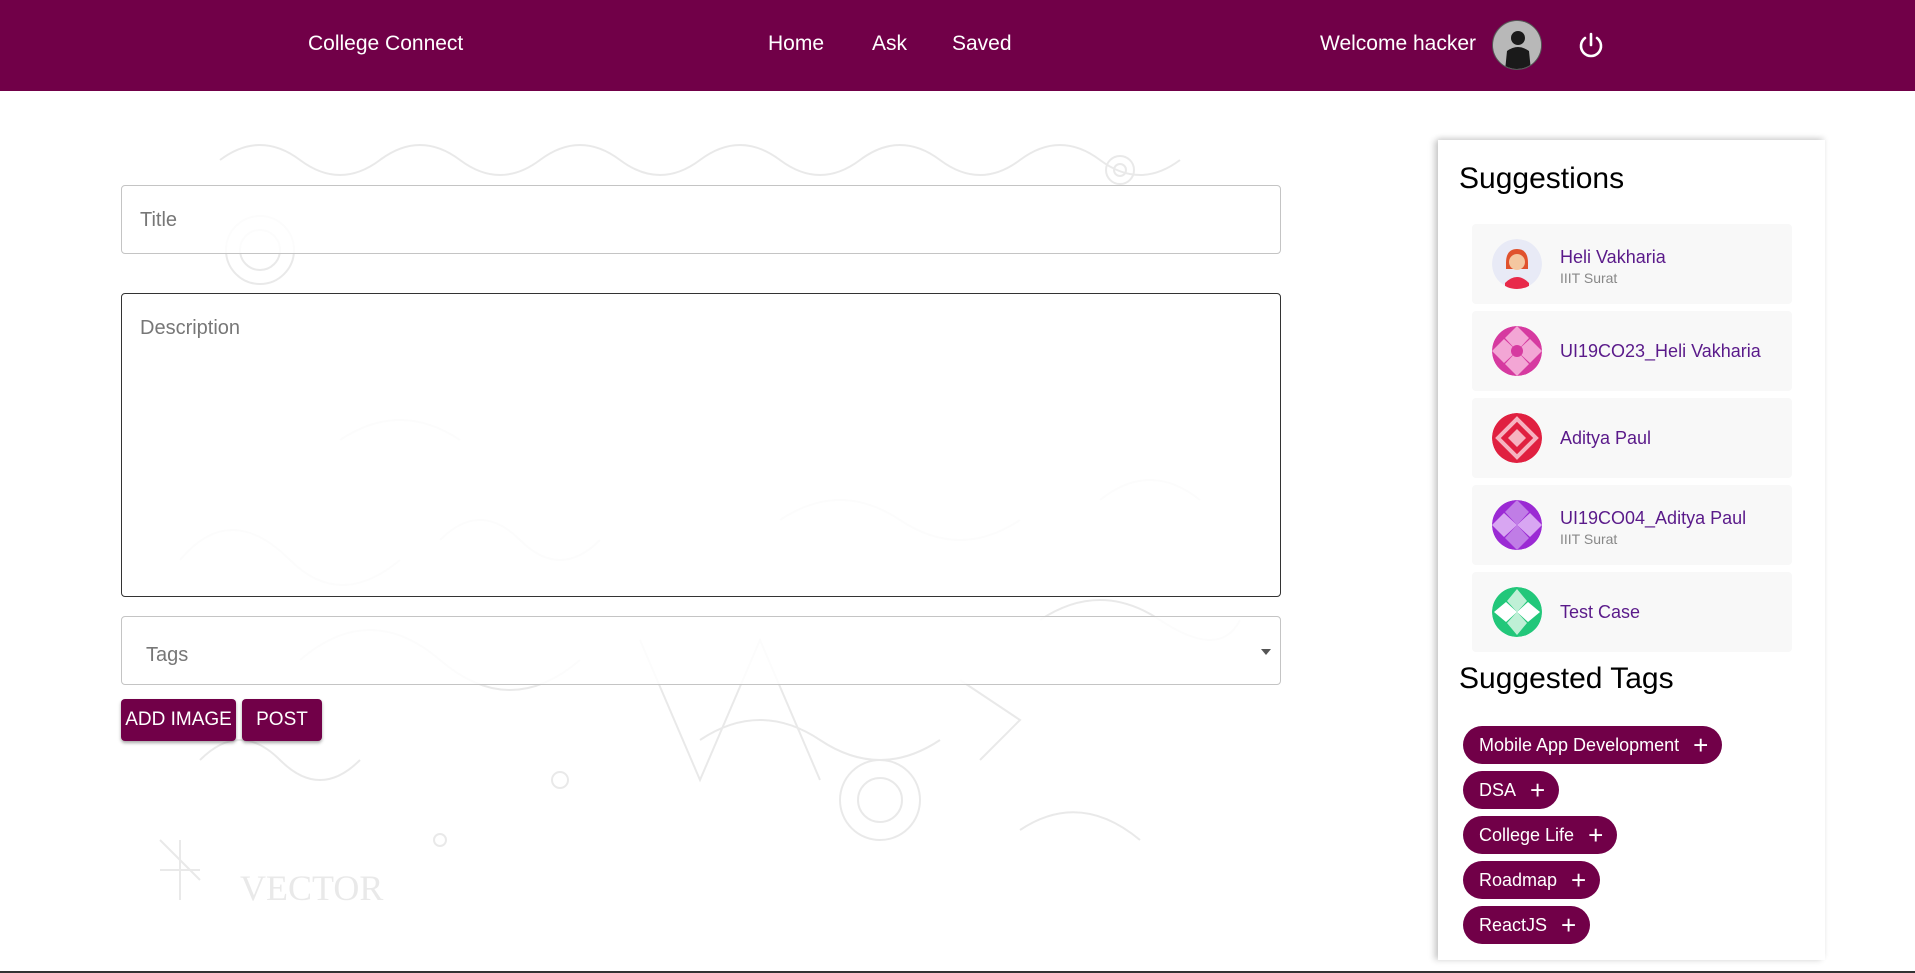 The image size is (1915, 973). What do you see at coordinates (282, 720) in the screenshot?
I see `post-button: POST` at bounding box center [282, 720].